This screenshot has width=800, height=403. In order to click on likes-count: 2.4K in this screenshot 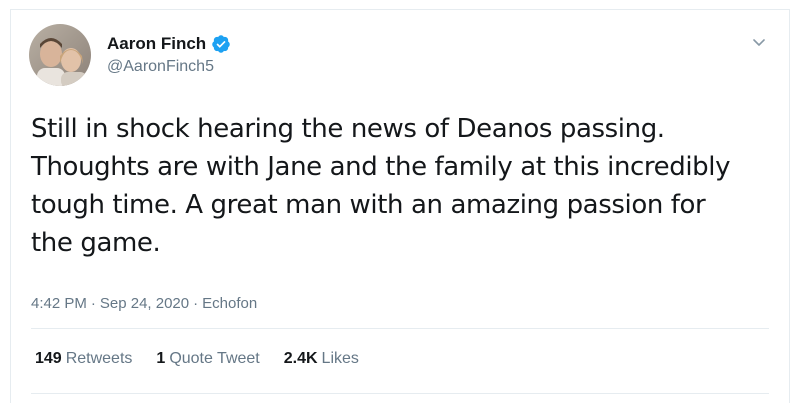, I will do `click(300, 358)`.